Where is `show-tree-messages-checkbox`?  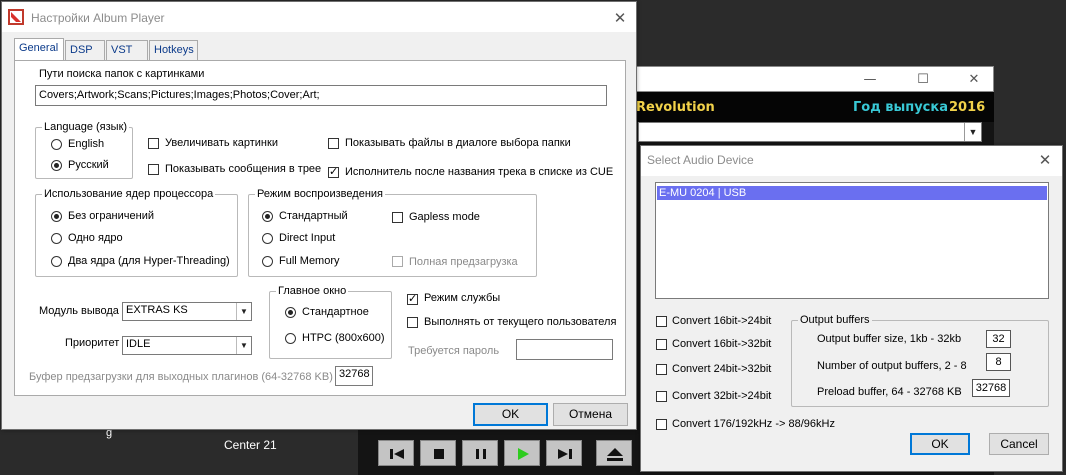 show-tree-messages-checkbox is located at coordinates (153, 169).